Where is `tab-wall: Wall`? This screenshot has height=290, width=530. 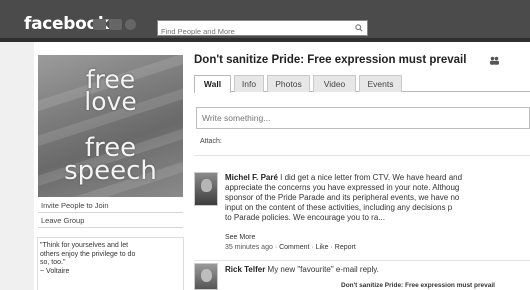
tab-wall: Wall is located at coordinates (212, 84).